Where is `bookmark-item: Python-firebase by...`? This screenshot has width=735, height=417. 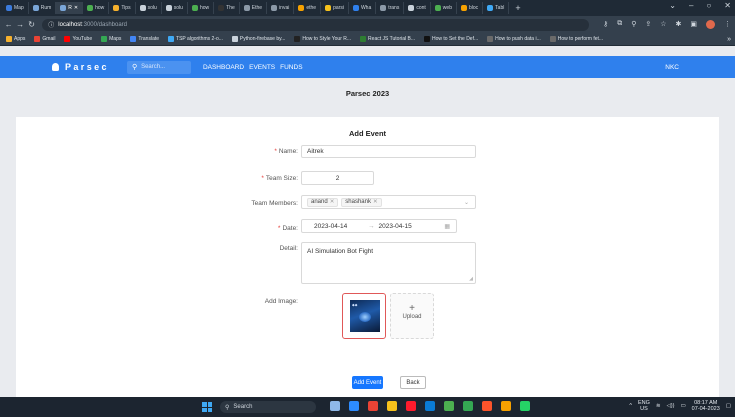
bookmark-item: Python-firebase by... is located at coordinates (258, 39).